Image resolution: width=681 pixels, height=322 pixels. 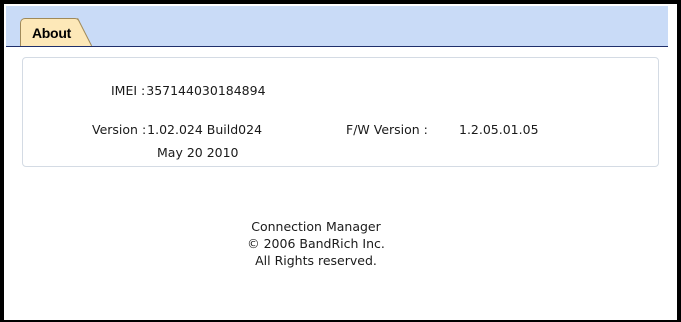 What do you see at coordinates (337, 26) in the screenshot?
I see `tab-bar: About` at bounding box center [337, 26].